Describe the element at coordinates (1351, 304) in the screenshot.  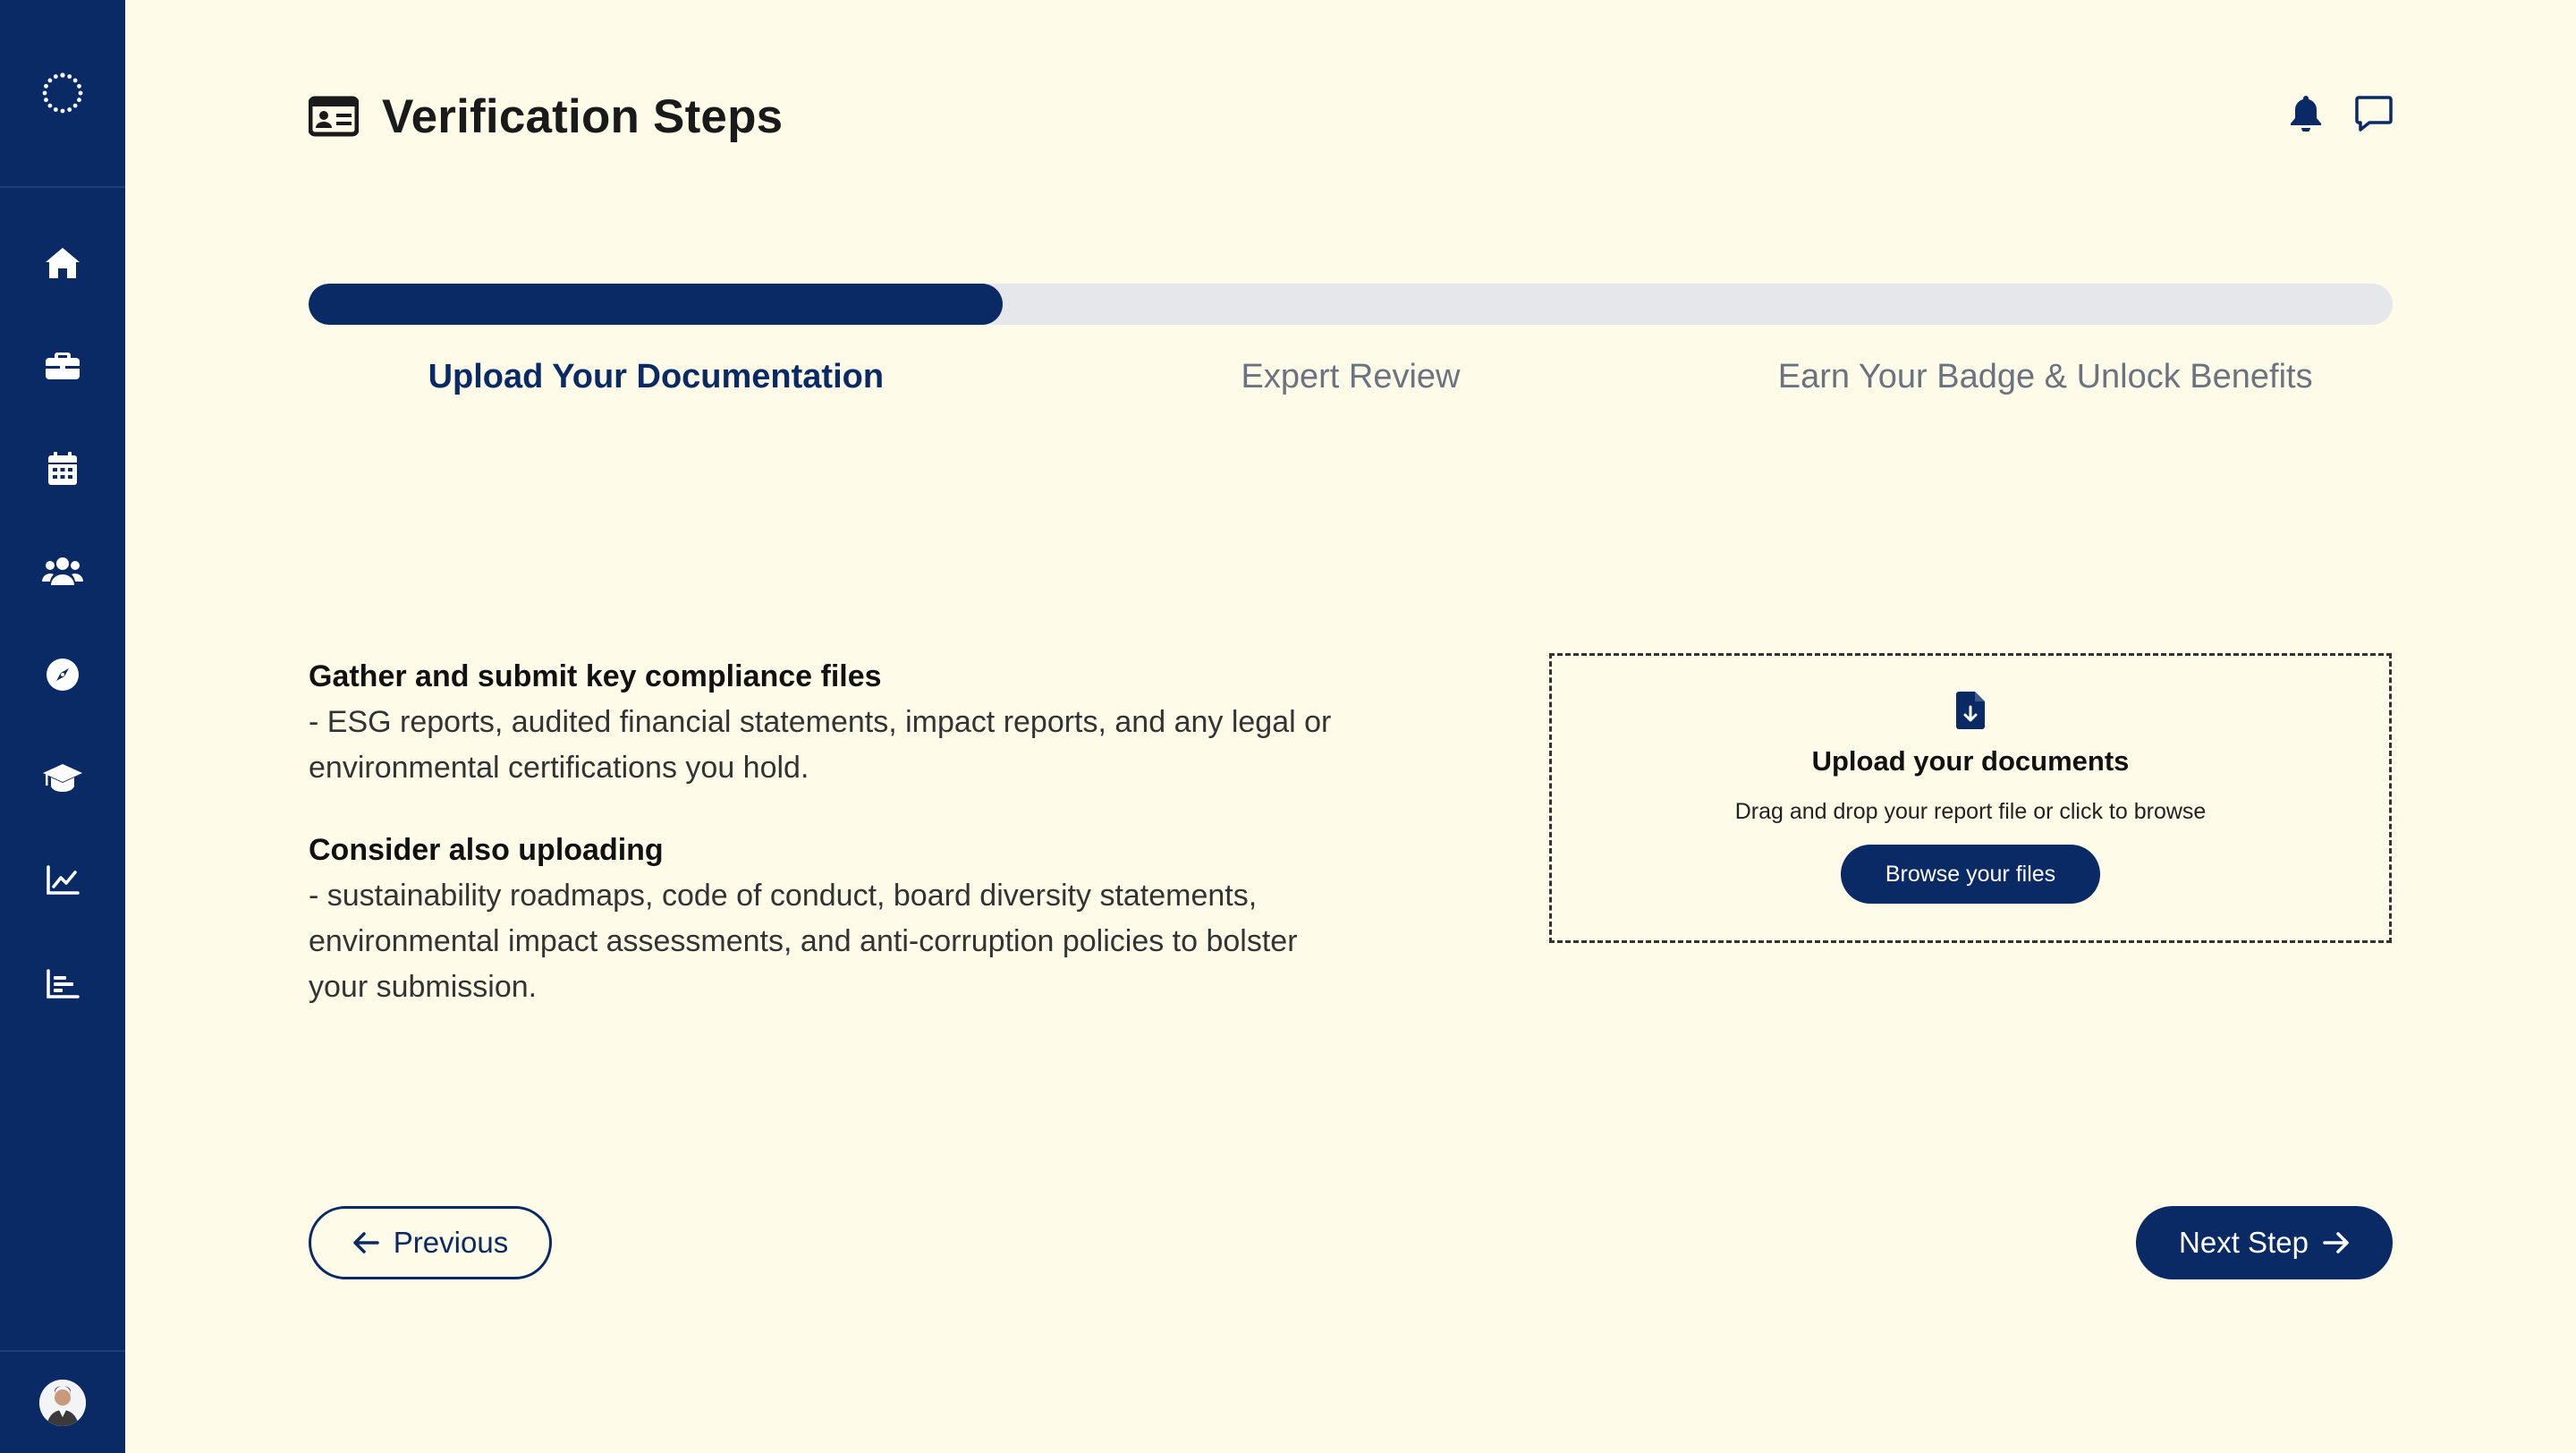
I see `progress-bar` at that location.